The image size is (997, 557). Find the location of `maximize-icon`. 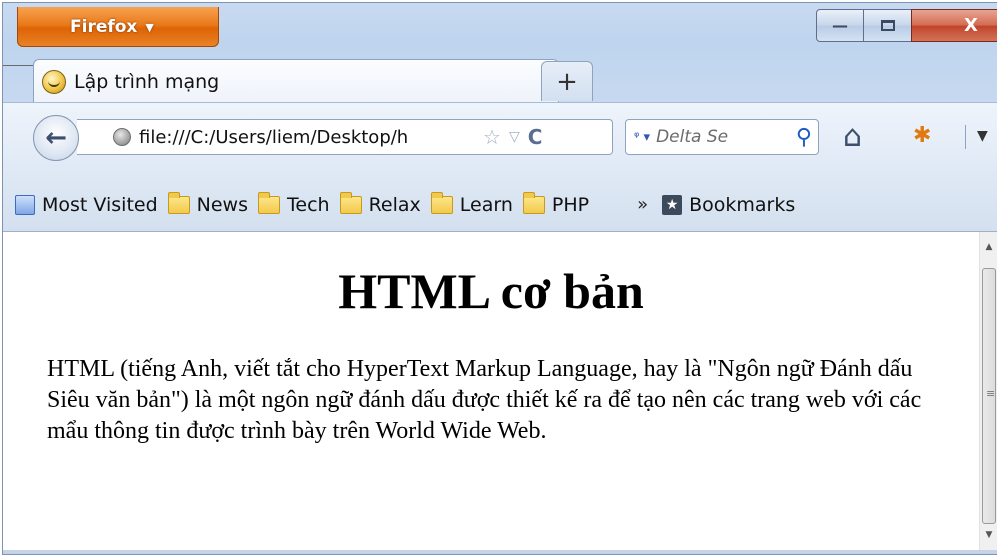

maximize-icon is located at coordinates (887, 25).